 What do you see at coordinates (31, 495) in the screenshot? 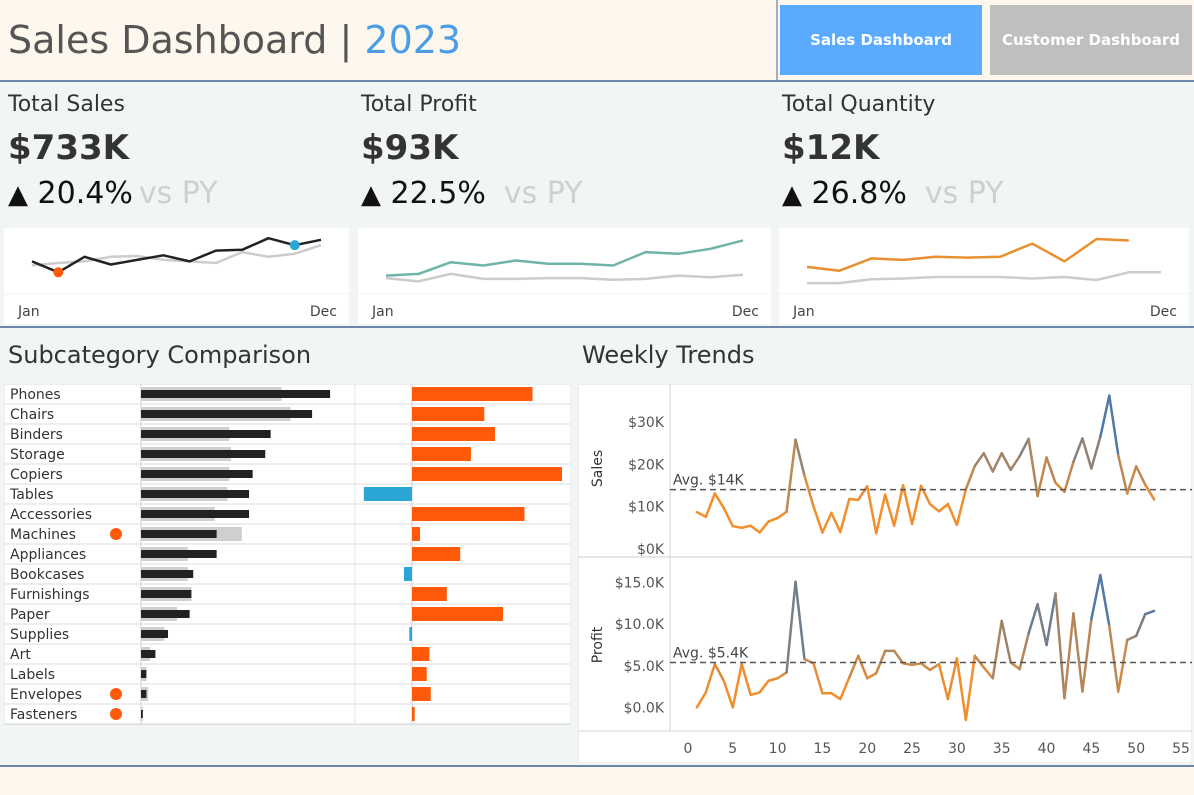
I see `category-label: Tables` at bounding box center [31, 495].